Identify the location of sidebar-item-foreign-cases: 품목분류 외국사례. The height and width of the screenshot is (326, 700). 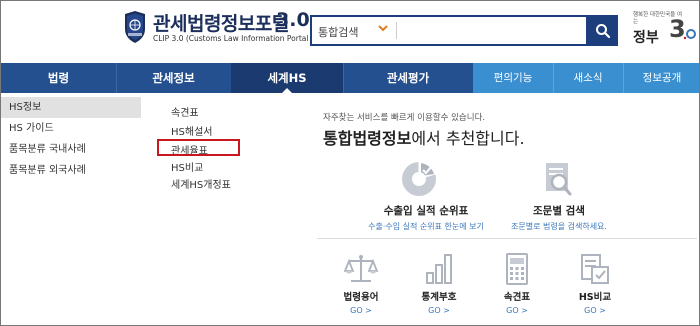
(71, 170).